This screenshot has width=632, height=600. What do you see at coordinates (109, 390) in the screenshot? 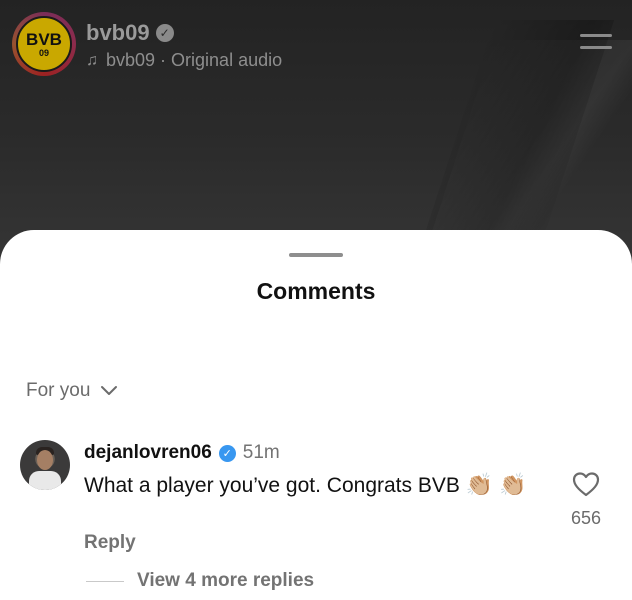
I see `chevron-down-icon` at bounding box center [109, 390].